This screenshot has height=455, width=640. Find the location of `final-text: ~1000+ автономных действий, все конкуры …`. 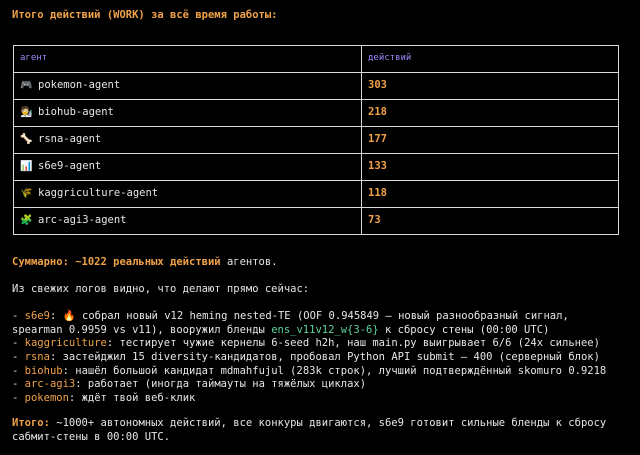

final-text: ~1000+ автономных действий, все конкуры … is located at coordinates (328, 423).